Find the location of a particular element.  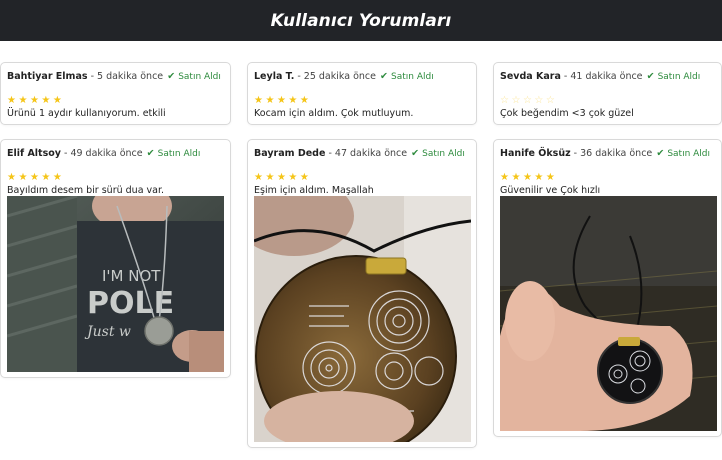

review-photo: I'M NOT POLE Just w is located at coordinates (115, 284).